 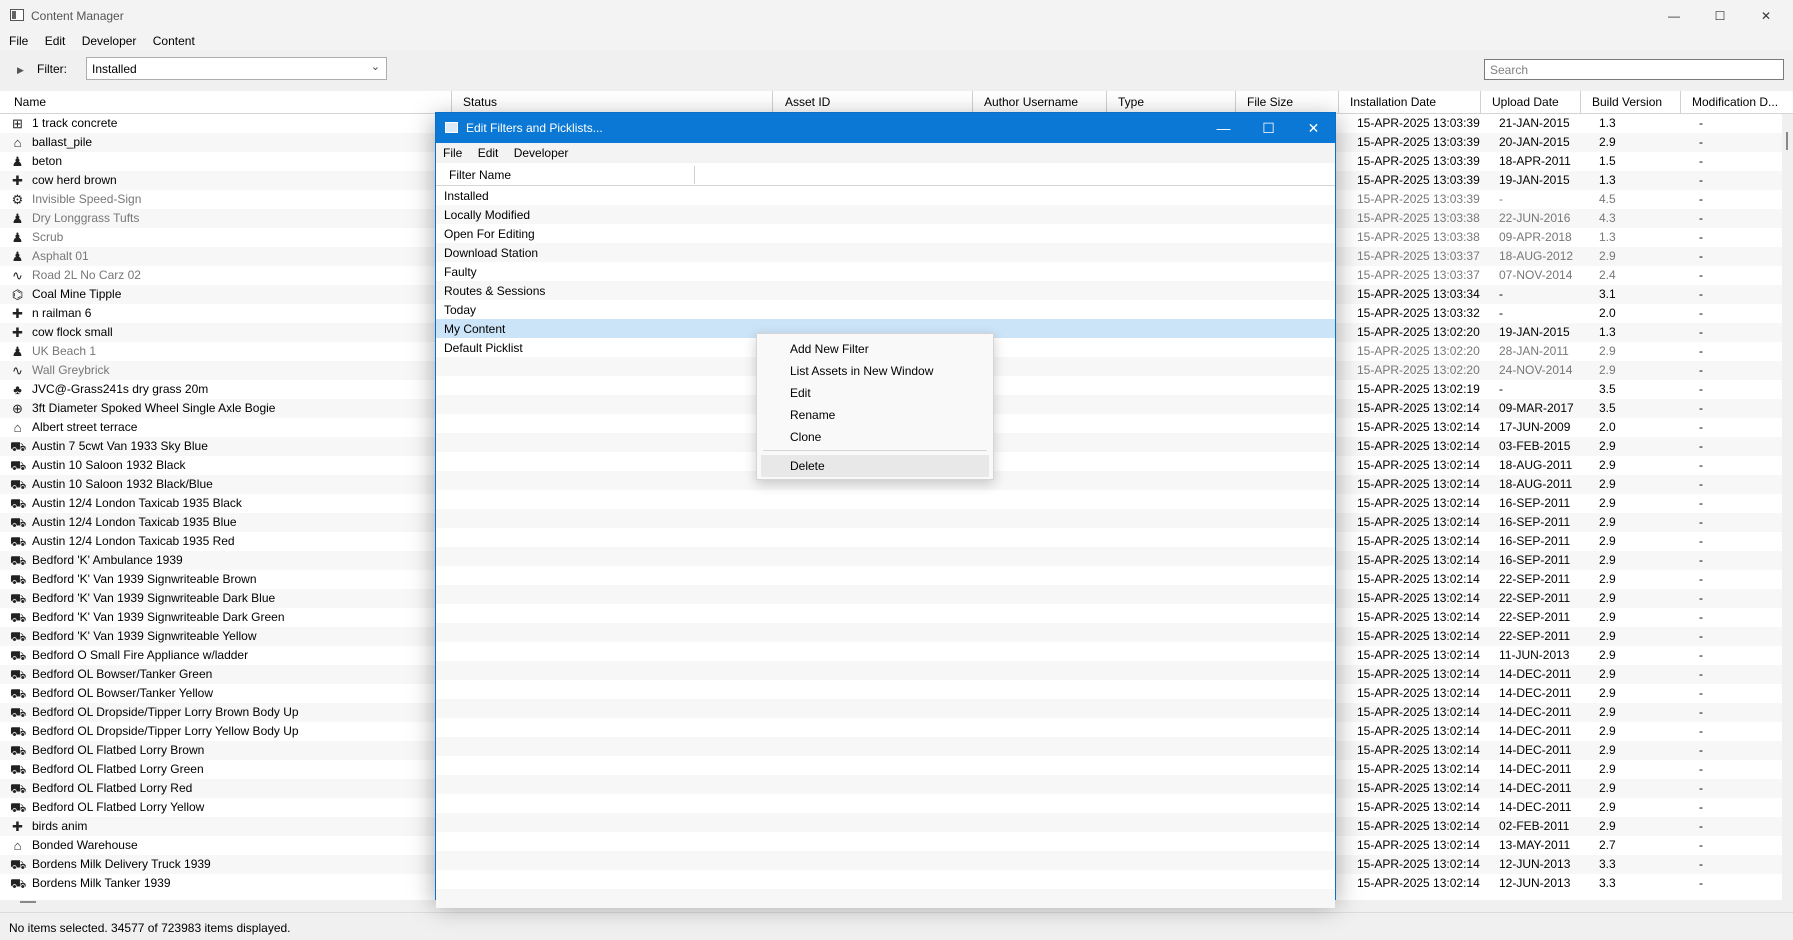 What do you see at coordinates (1535, 864) in the screenshot?
I see `cell-upload-date: 12-JUN-2013` at bounding box center [1535, 864].